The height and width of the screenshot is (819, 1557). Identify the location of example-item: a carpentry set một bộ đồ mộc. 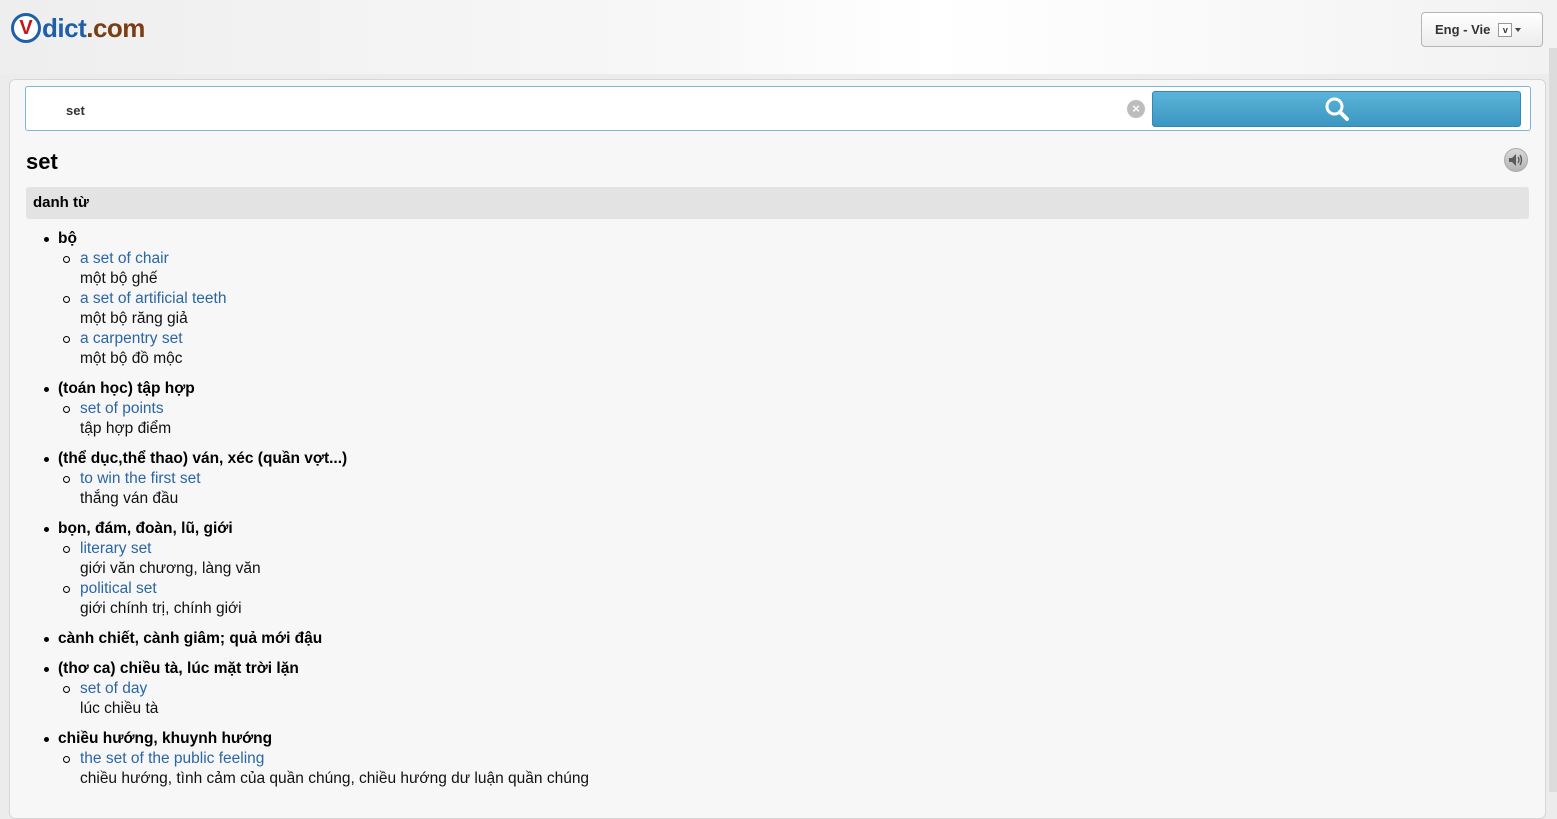
(792, 349).